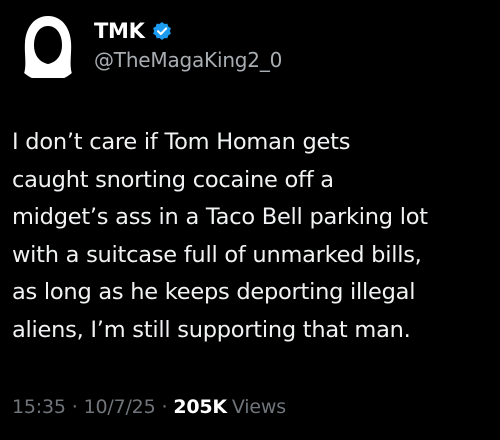 This screenshot has height=440, width=500. I want to click on display-name-row: TMK, so click(289, 31).